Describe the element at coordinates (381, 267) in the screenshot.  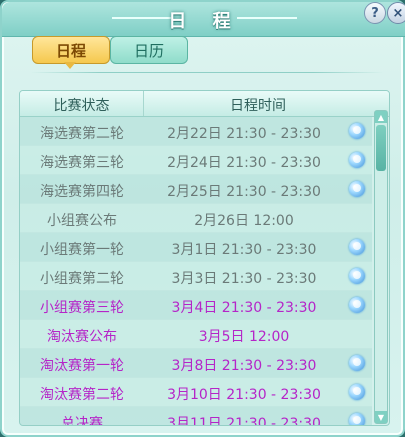
I see `scrollbar: ▲ ▼` at that location.